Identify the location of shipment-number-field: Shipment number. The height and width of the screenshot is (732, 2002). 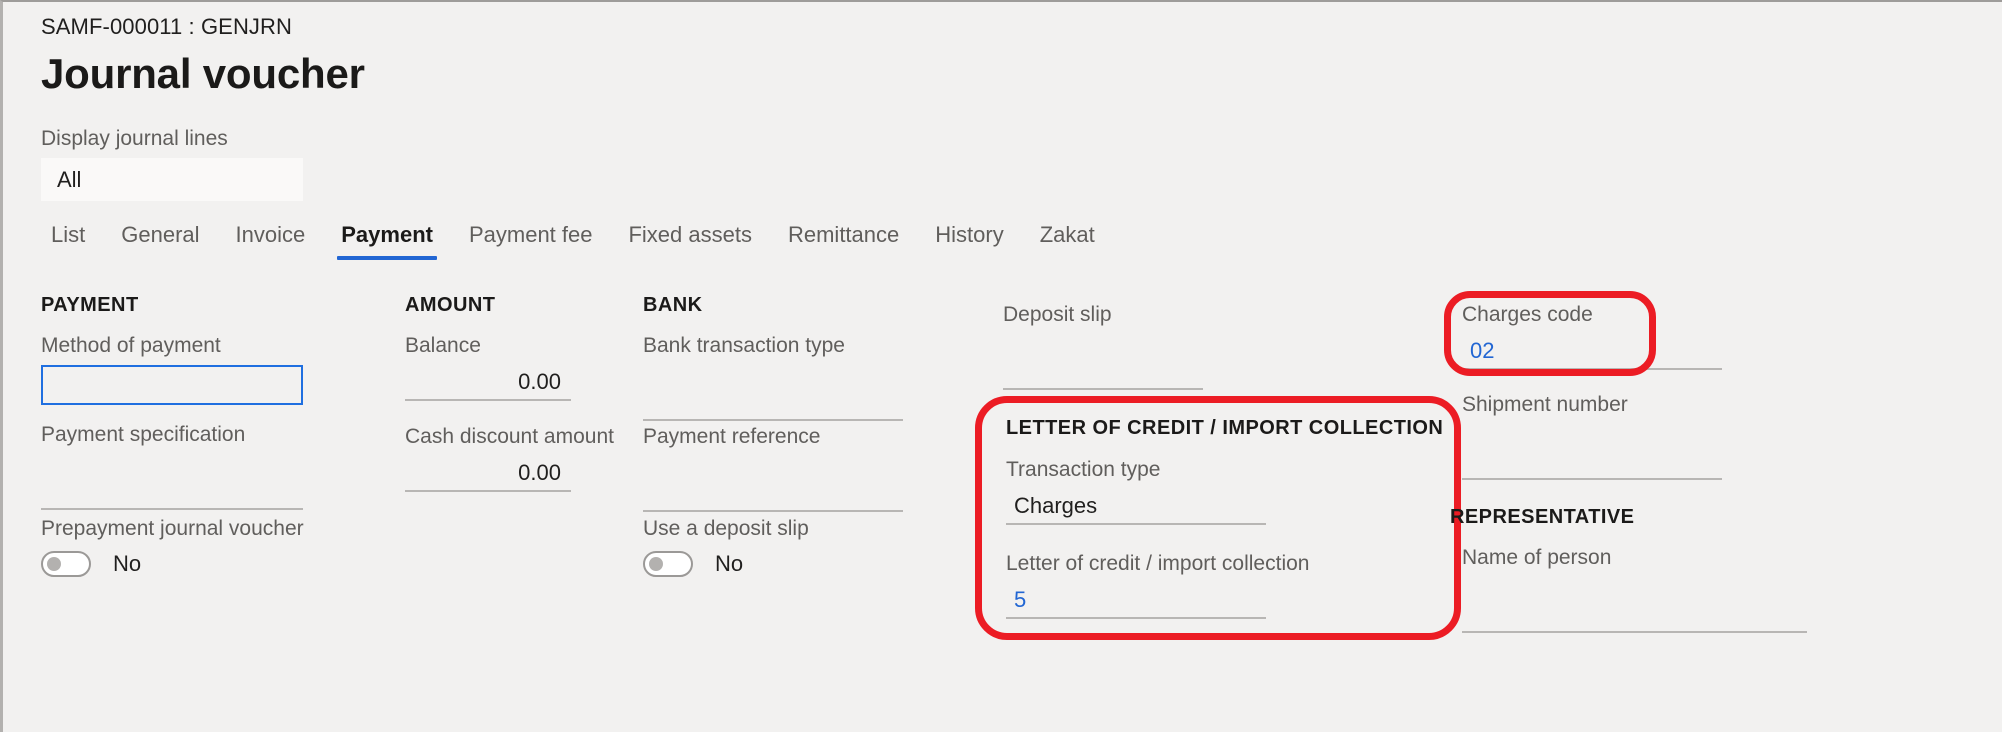
(1592, 436).